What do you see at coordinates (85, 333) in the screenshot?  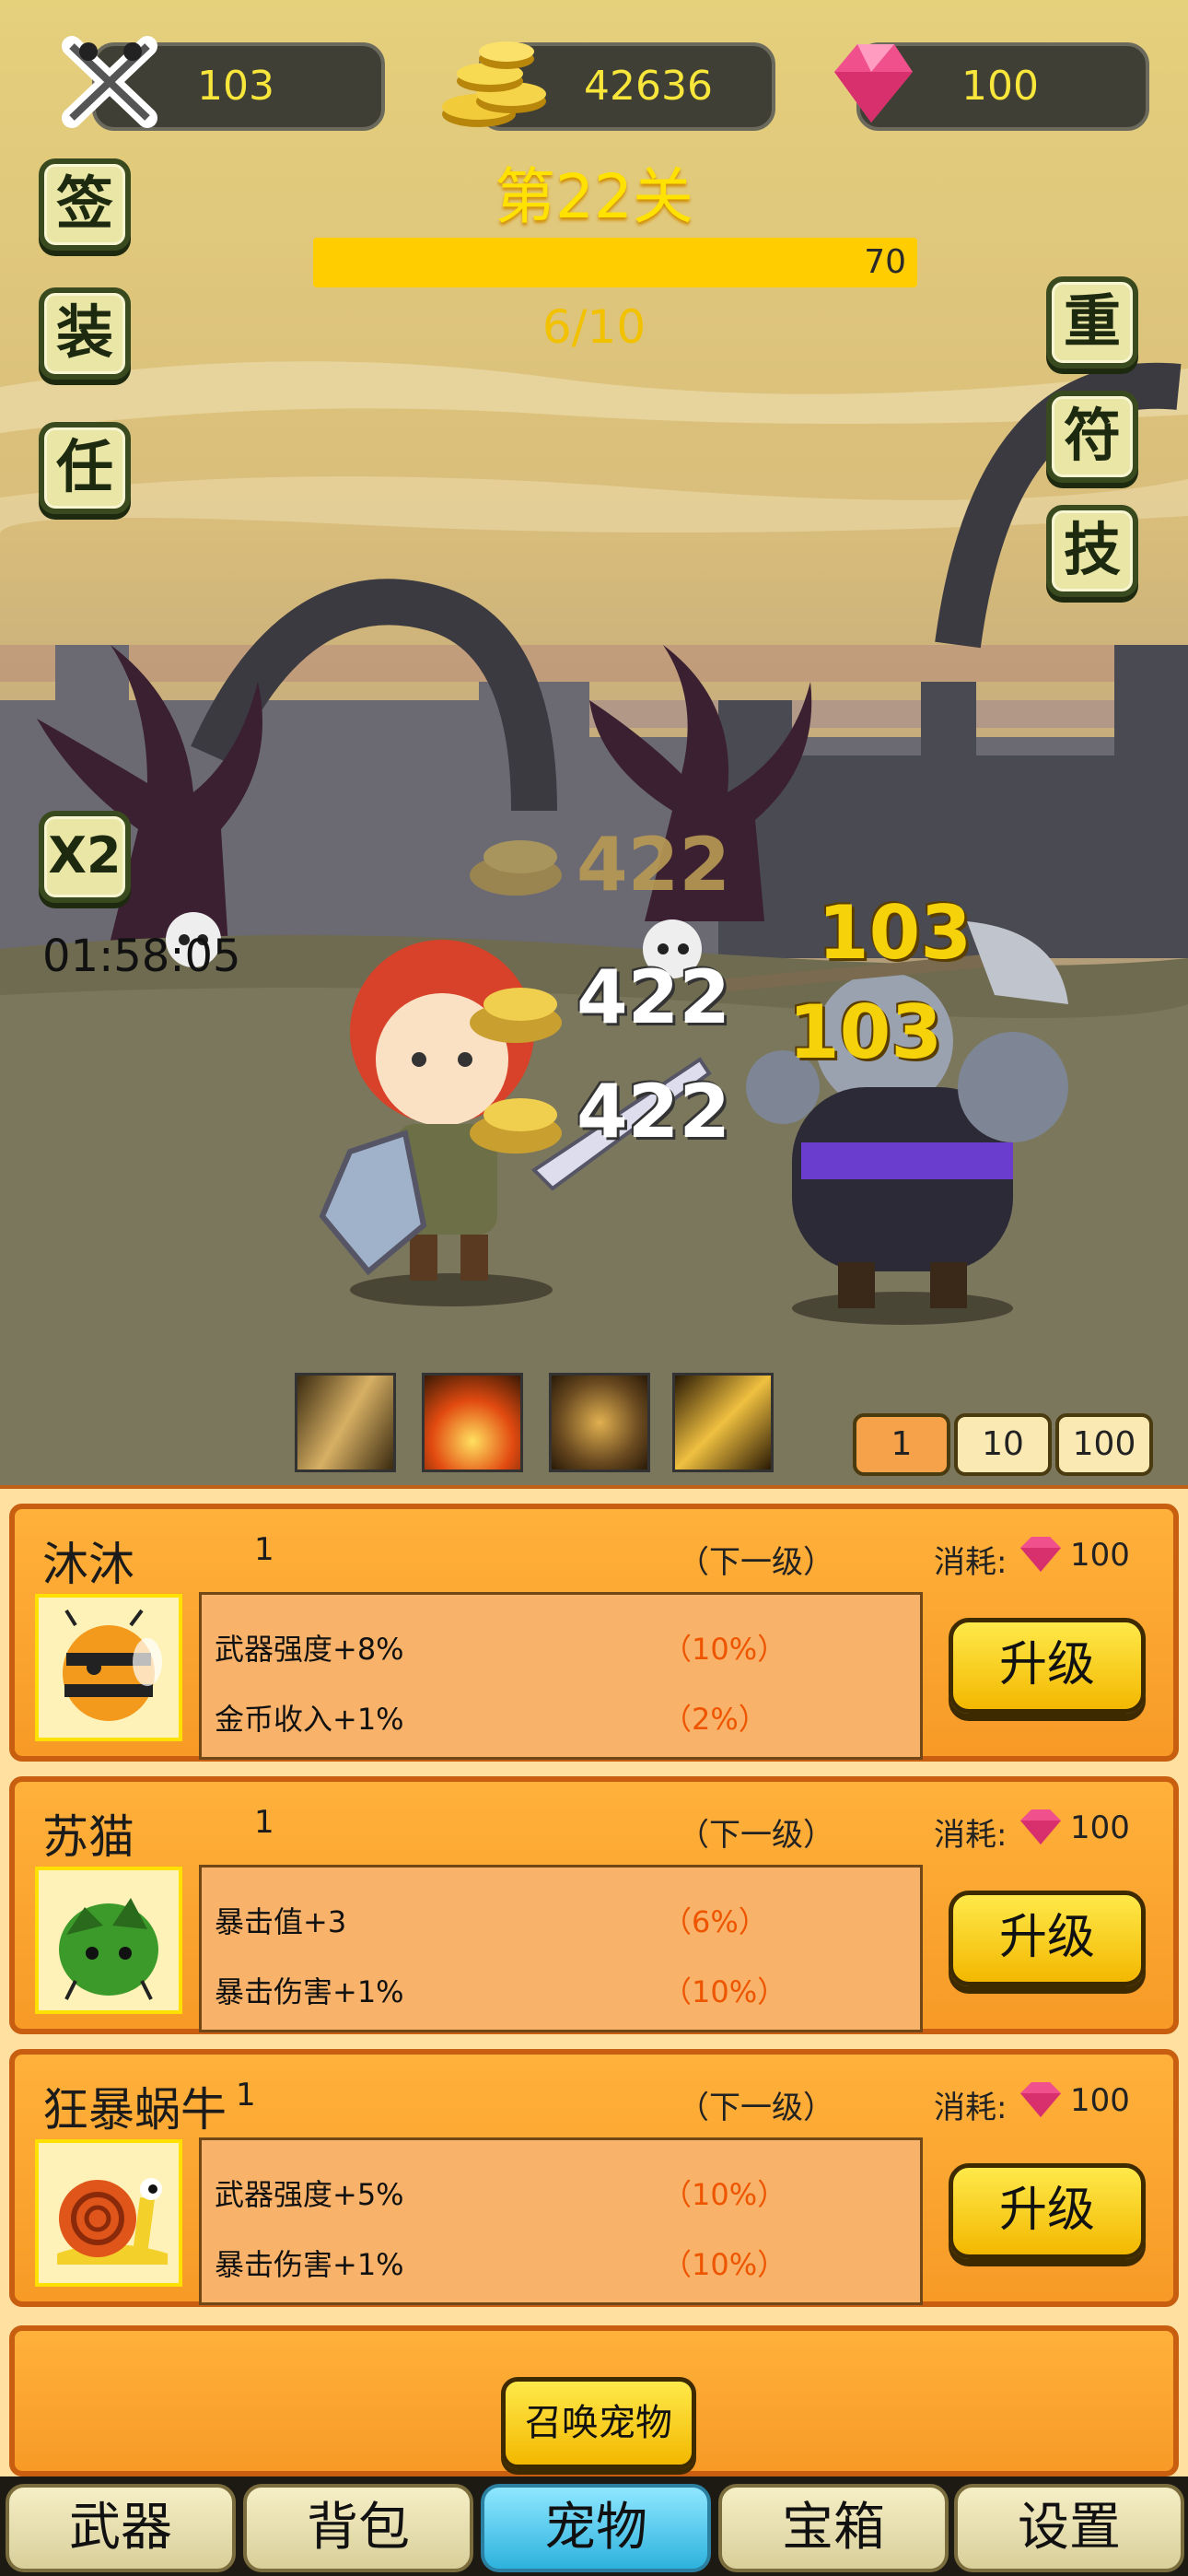 I see `equipment-button: 装` at bounding box center [85, 333].